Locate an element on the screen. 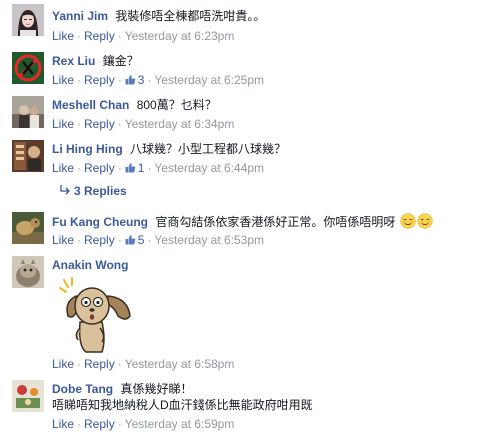  commenter-name: Li Hing Hing is located at coordinates (87, 149).